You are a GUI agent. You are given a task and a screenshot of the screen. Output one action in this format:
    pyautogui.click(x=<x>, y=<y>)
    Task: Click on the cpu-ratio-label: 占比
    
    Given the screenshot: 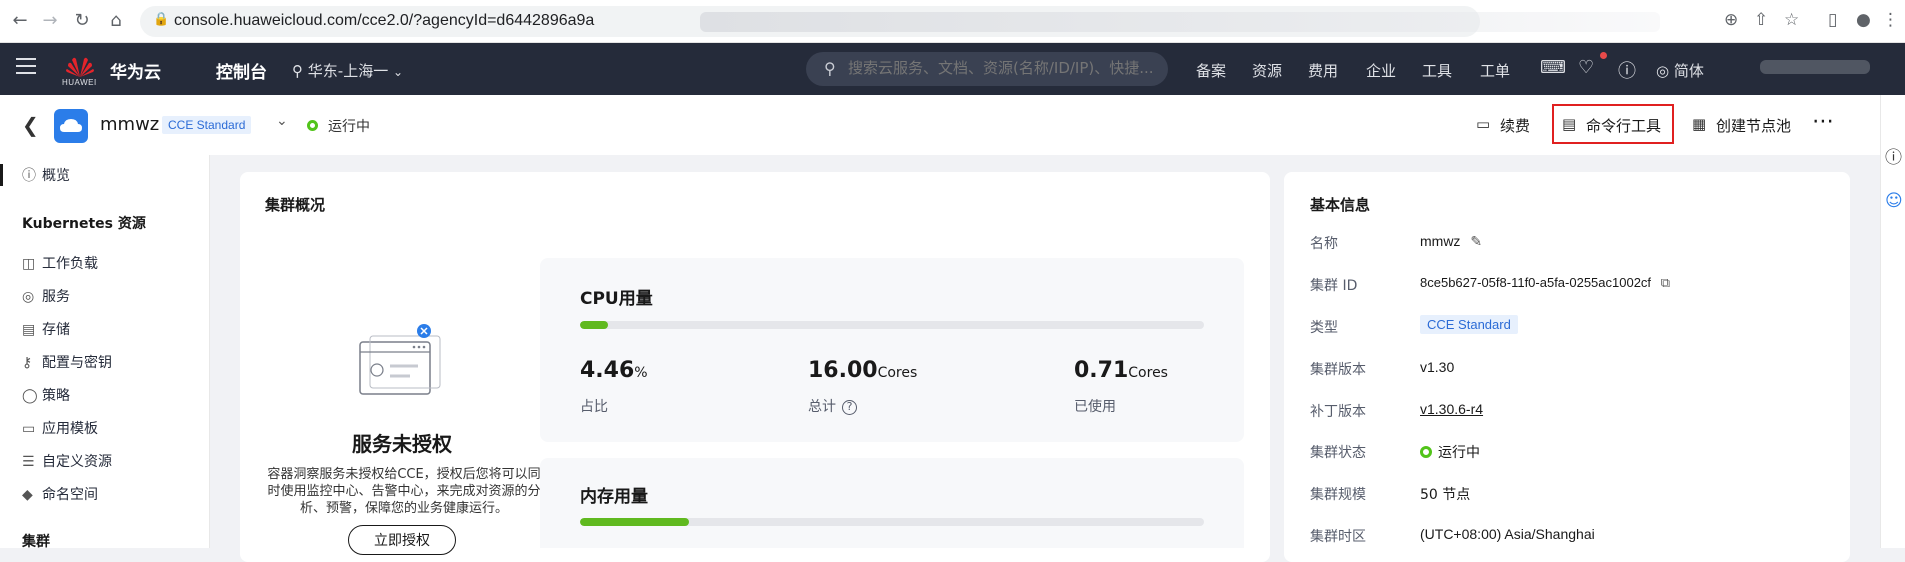 What is the action you would take?
    pyautogui.click(x=594, y=407)
    